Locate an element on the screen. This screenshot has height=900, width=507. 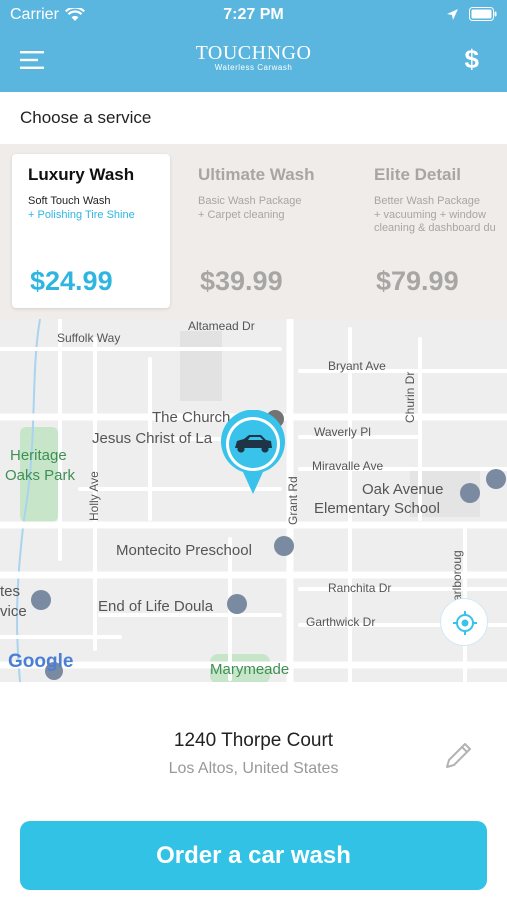
status-bar: Carrier 7:27 PM is located at coordinates (253, 15).